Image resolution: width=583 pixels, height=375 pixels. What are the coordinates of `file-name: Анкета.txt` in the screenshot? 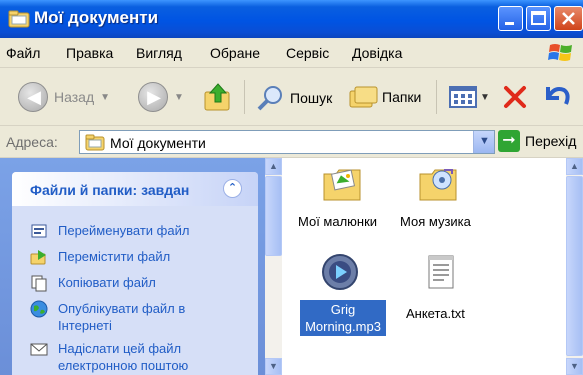 It's located at (435, 313).